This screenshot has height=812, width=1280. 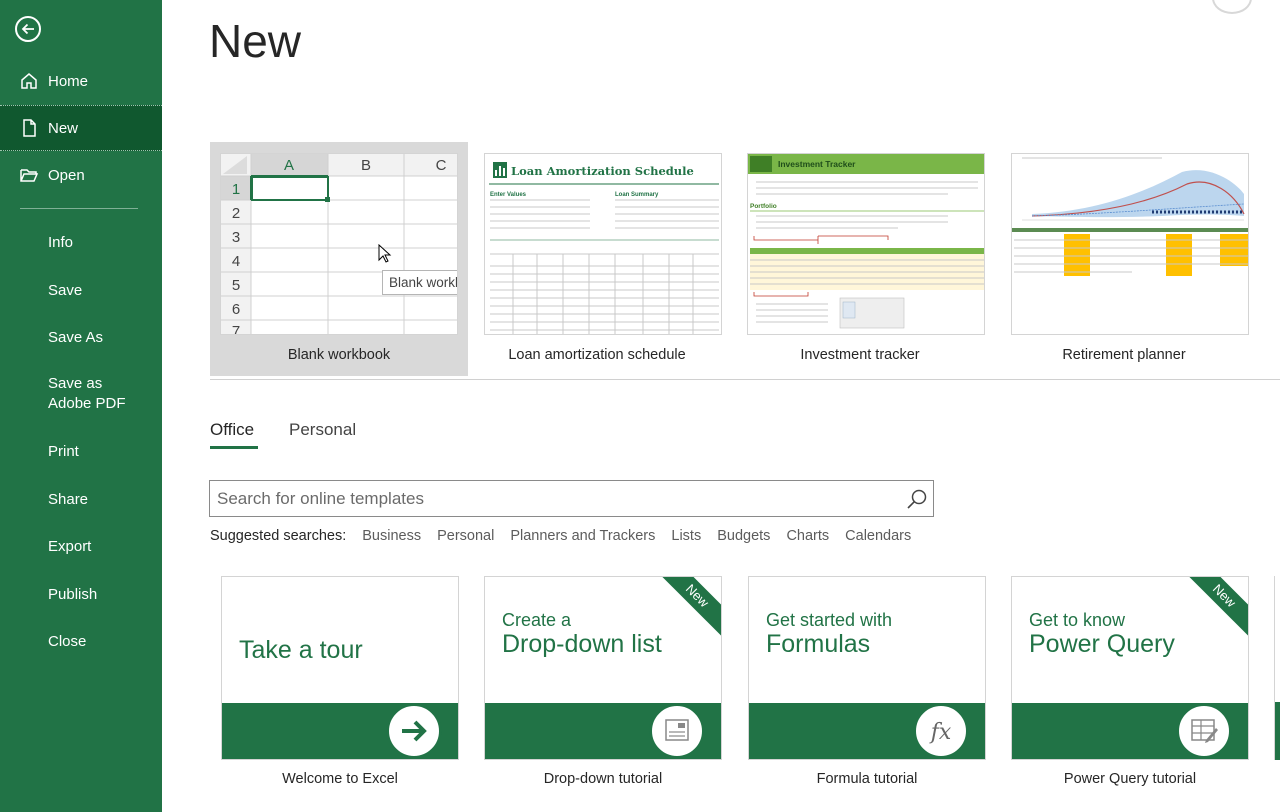 What do you see at coordinates (582, 536) in the screenshot?
I see `suggested-search-link: Planners and Trackers` at bounding box center [582, 536].